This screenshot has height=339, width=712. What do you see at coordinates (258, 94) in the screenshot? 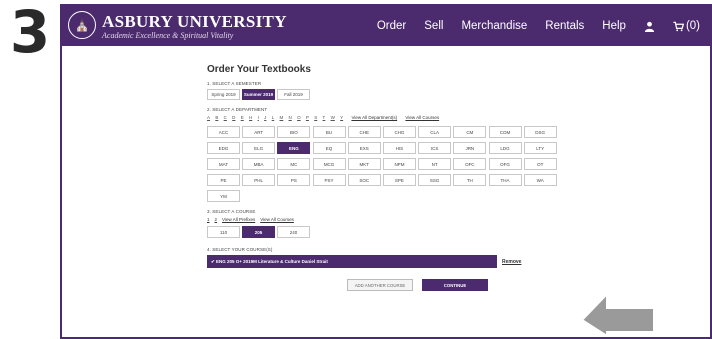
I see `semester-option-selected: Summer 2019` at bounding box center [258, 94].